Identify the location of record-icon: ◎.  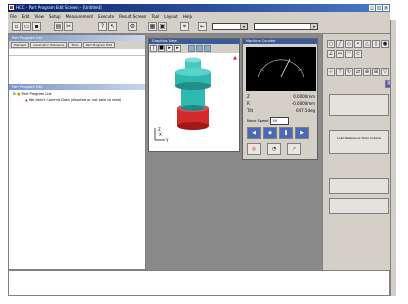
(254, 149).